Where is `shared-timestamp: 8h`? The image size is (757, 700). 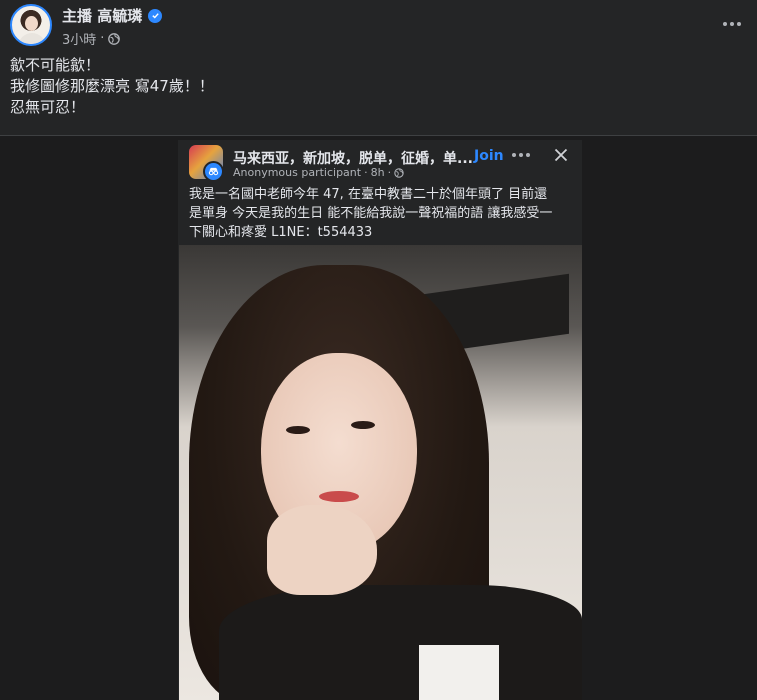
shared-timestamp: 8h is located at coordinates (377, 172).